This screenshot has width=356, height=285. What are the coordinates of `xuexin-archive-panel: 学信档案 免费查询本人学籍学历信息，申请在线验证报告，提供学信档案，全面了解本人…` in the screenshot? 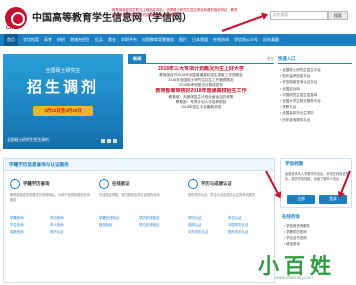 It's located at (316, 183).